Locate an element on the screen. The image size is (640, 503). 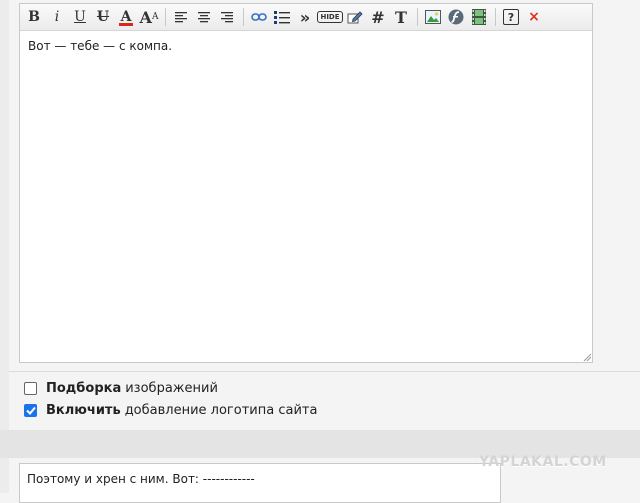
align-left-button is located at coordinates (181, 17).